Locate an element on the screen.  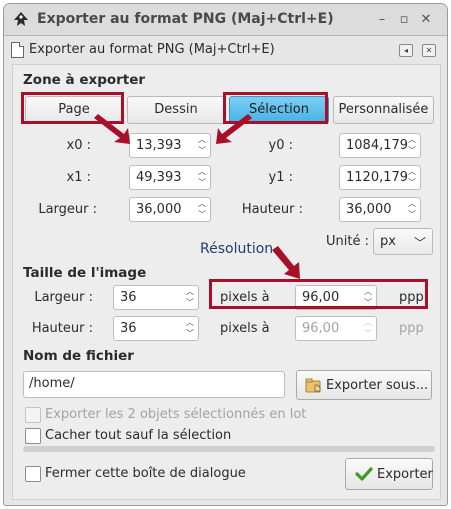
area-width-value: 36,000 is located at coordinates (159, 209).